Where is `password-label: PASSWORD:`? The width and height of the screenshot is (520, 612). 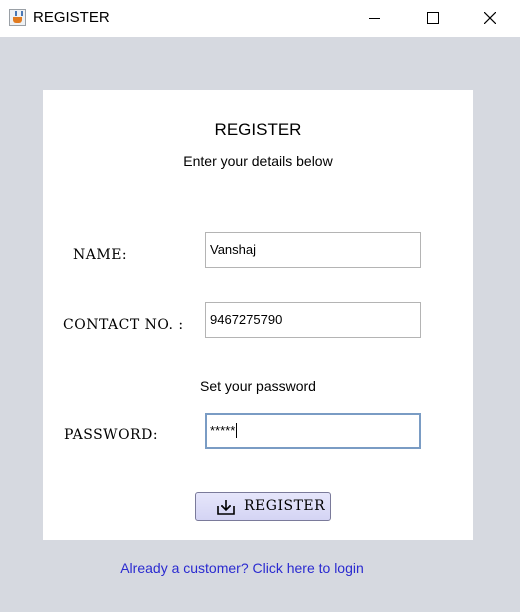 password-label: PASSWORD: is located at coordinates (111, 435).